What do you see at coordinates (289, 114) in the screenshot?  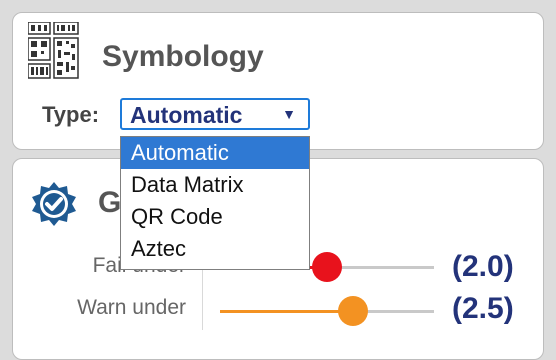 I see `chevron-down-icon: ▼` at bounding box center [289, 114].